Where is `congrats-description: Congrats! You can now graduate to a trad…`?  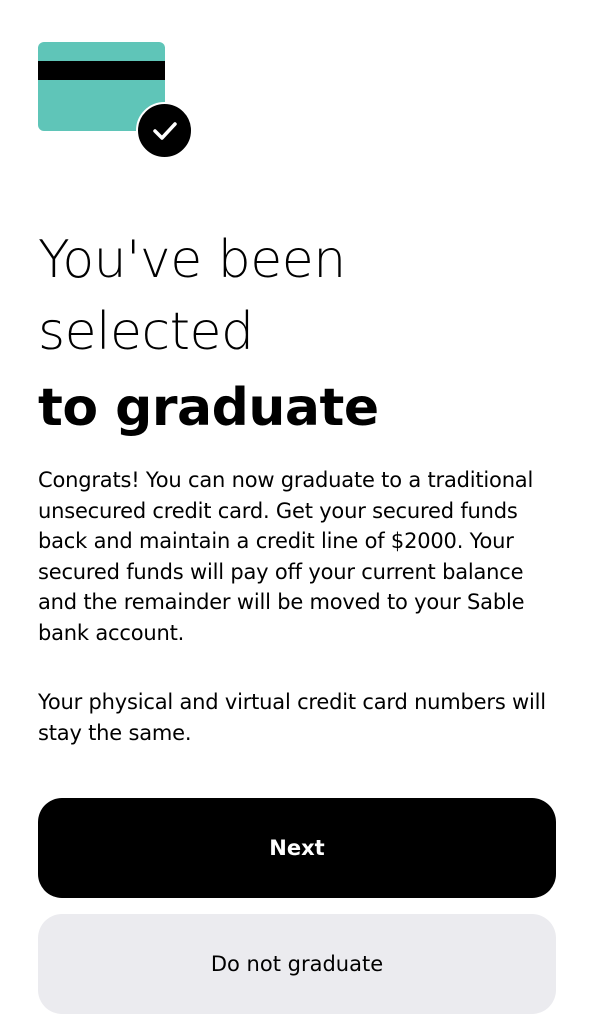
congrats-description: Congrats! You can now graduate to a trad… is located at coordinates (286, 556).